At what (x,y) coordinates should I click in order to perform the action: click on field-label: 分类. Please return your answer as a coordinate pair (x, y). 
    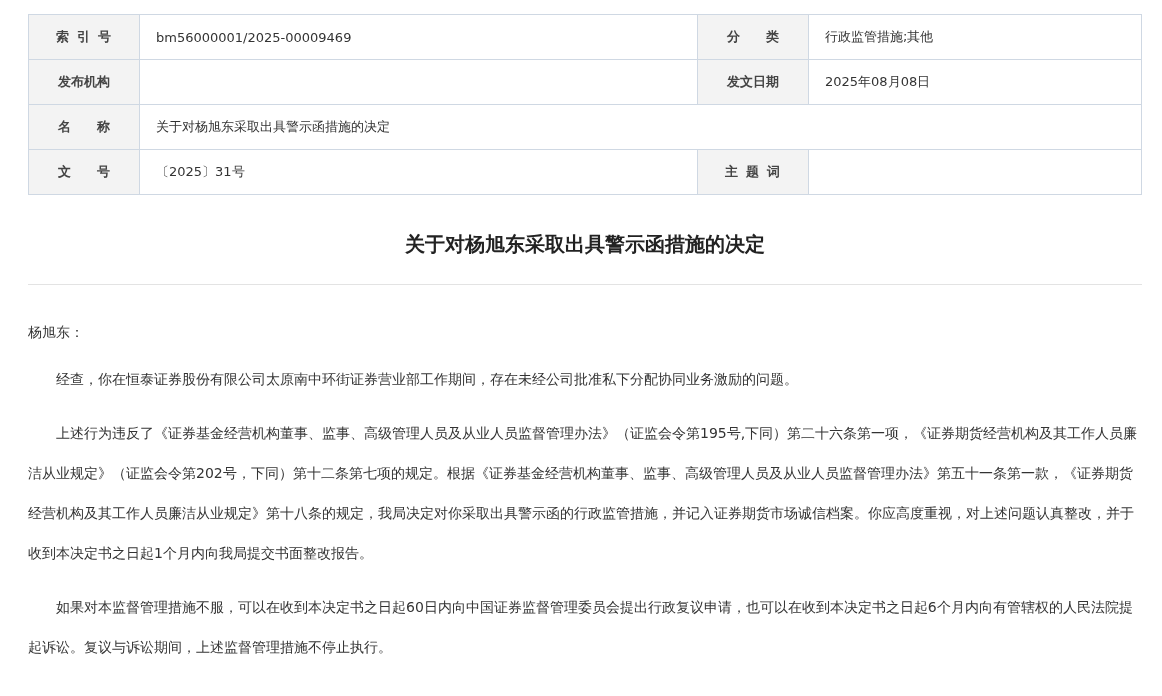
    Looking at the image, I should click on (753, 37).